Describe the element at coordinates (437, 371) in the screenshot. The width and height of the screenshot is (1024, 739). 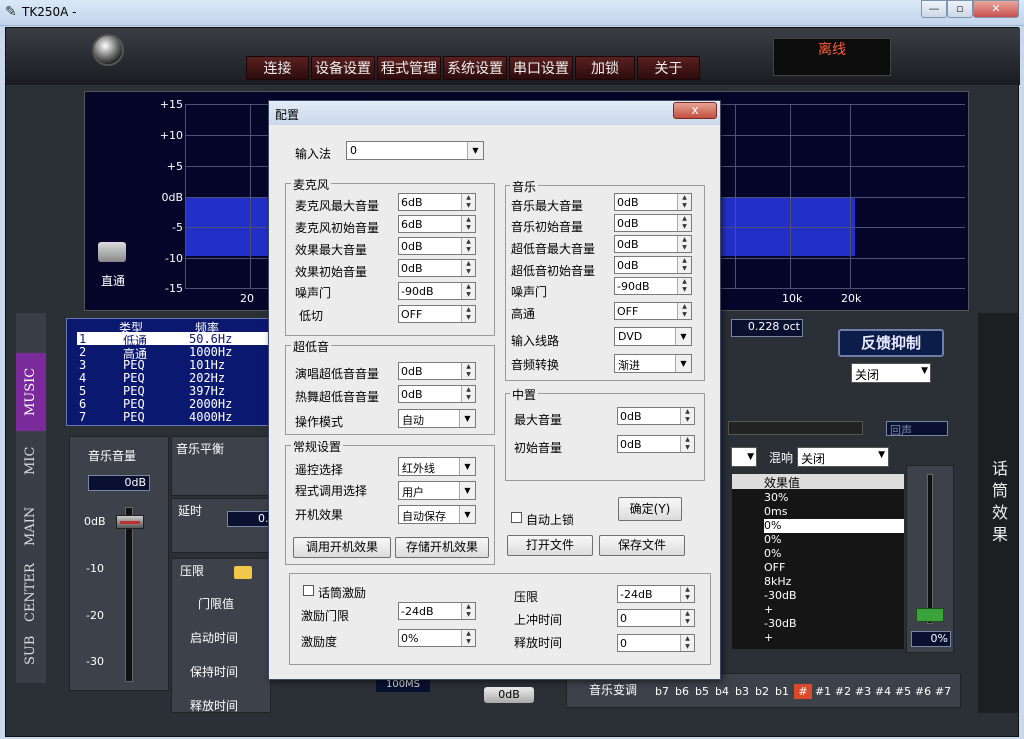
I see `sing-sub-volume-spinner: 0dB ▲ ▼` at that location.